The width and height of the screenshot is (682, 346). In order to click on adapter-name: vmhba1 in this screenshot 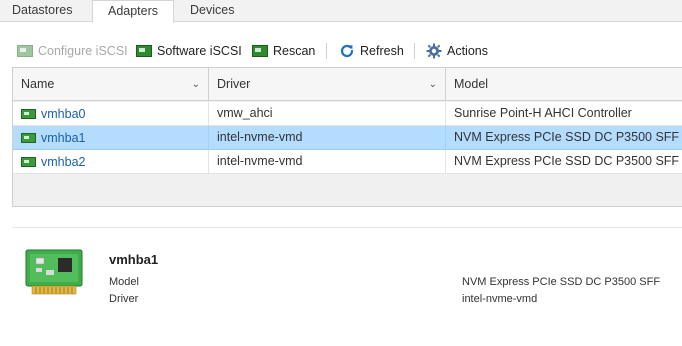, I will do `click(63, 138)`.